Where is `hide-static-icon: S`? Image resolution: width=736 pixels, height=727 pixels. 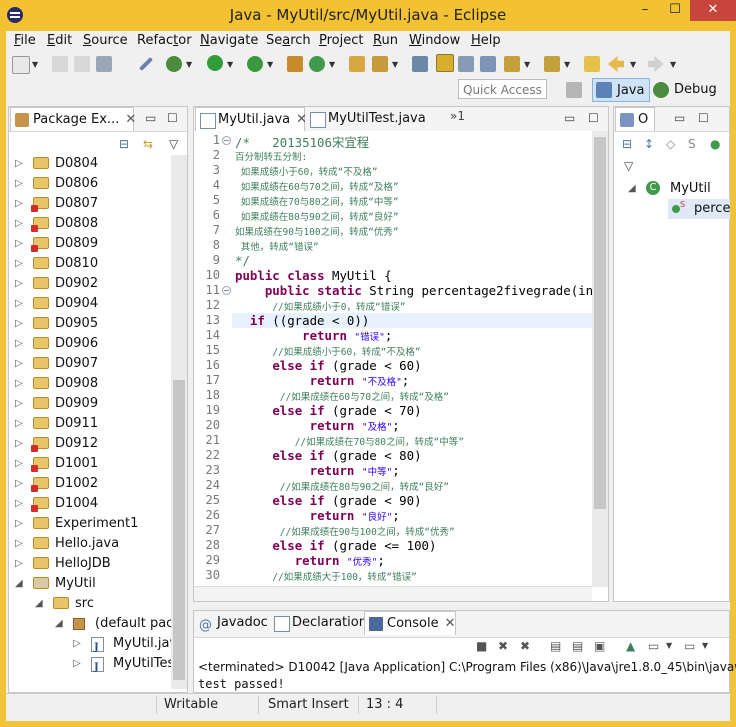 hide-static-icon: S is located at coordinates (692, 144).